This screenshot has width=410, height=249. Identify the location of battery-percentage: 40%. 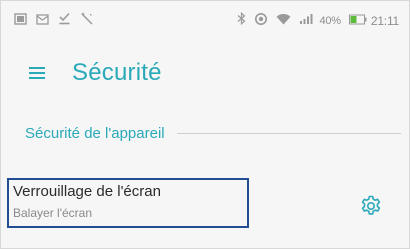
(330, 21).